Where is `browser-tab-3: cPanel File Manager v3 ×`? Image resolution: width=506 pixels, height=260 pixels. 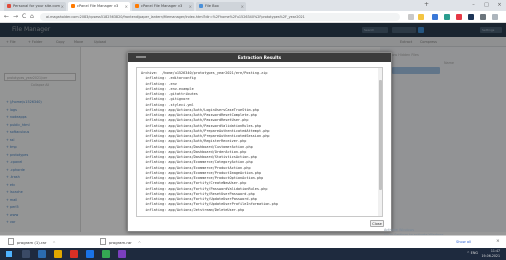 browser-tab-3: cPanel File Manager v3 × is located at coordinates (163, 6).